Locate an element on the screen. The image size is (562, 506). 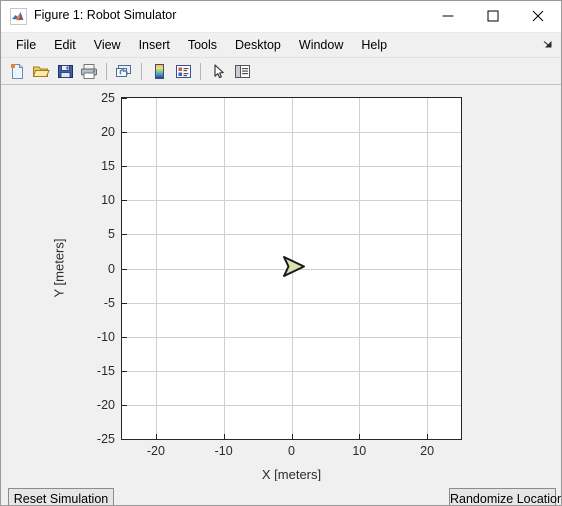
save-figure-icon is located at coordinates (65, 71).